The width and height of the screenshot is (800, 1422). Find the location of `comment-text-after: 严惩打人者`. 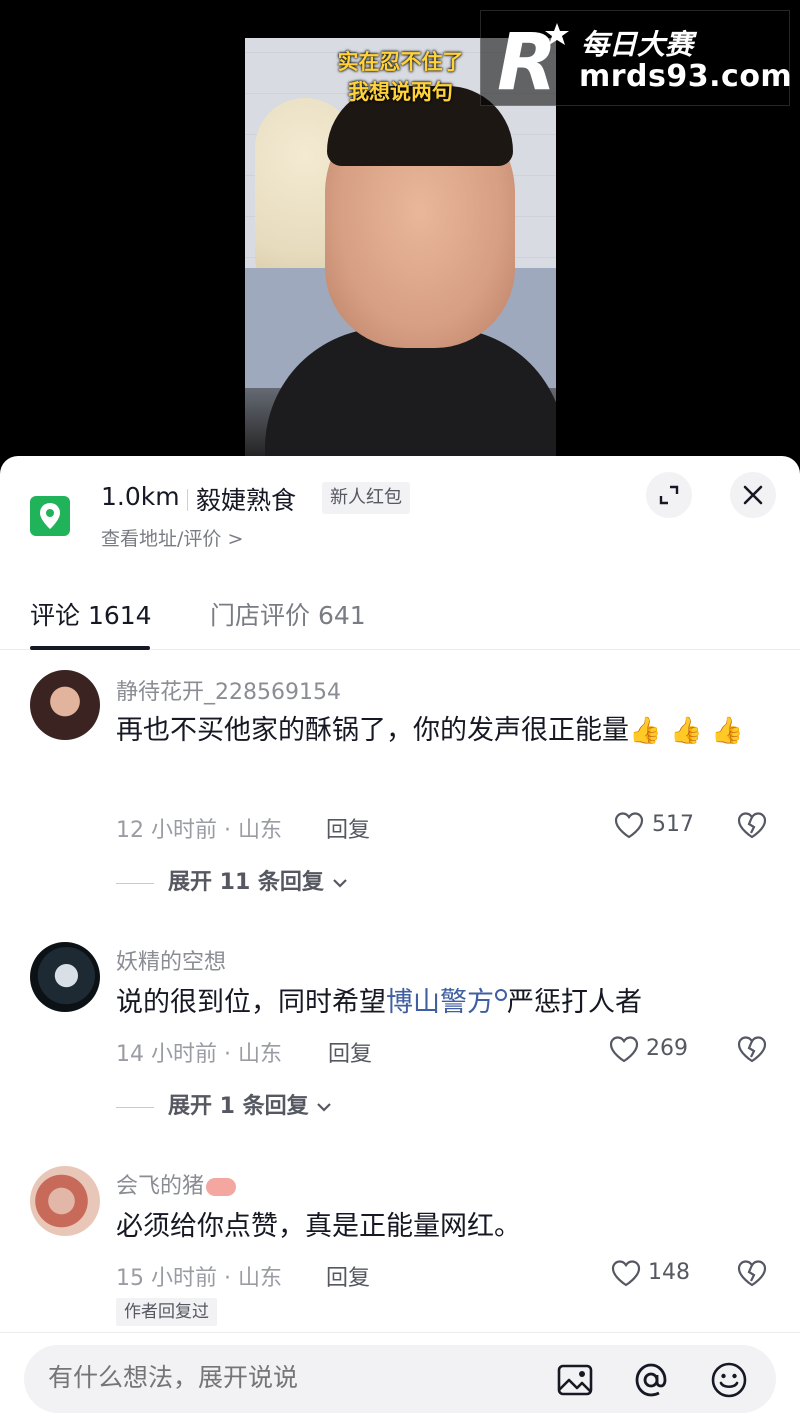

comment-text-after: 严惩打人者 is located at coordinates (574, 1002).